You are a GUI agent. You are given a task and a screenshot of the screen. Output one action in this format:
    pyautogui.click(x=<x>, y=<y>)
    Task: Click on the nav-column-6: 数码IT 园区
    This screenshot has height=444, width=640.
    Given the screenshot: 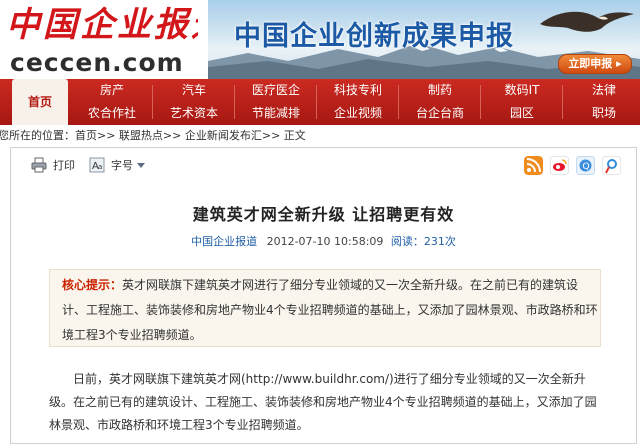 What is the action you would take?
    pyautogui.click(x=522, y=102)
    